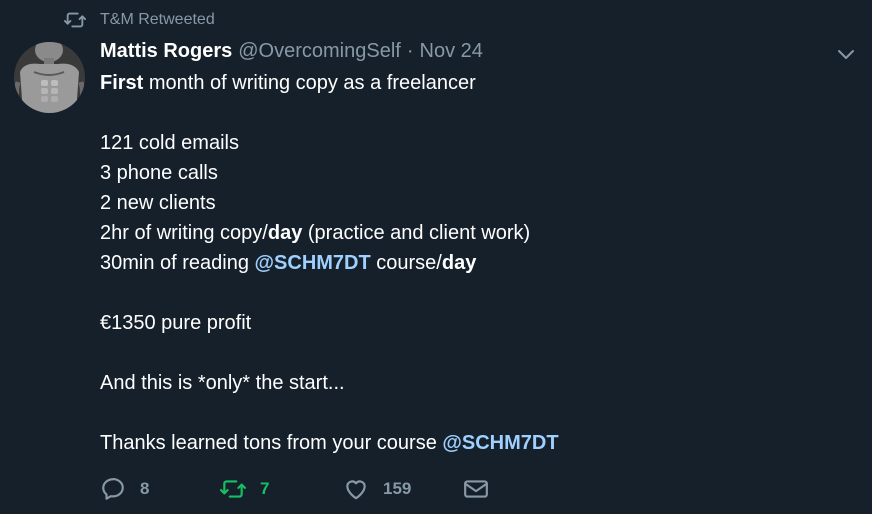 This screenshot has height=514, width=872. Describe the element at coordinates (159, 173) in the screenshot. I see `tweet-line: 3 phone calls` at that location.